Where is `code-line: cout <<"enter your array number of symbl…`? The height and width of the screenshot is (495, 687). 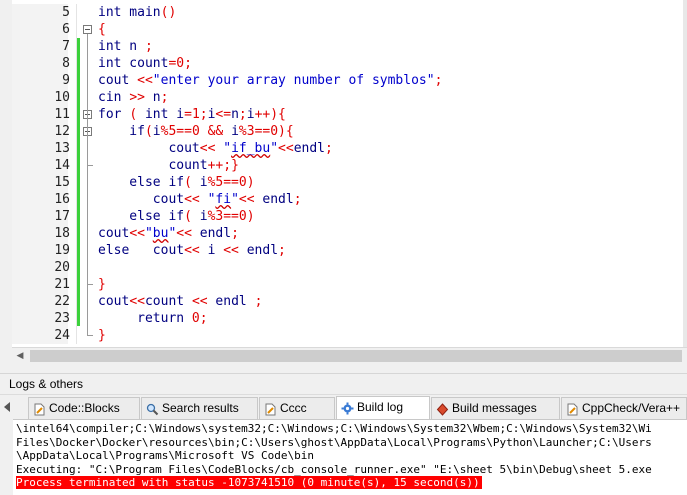
code-line: cout <<"enter your array number of symbl… is located at coordinates (270, 80).